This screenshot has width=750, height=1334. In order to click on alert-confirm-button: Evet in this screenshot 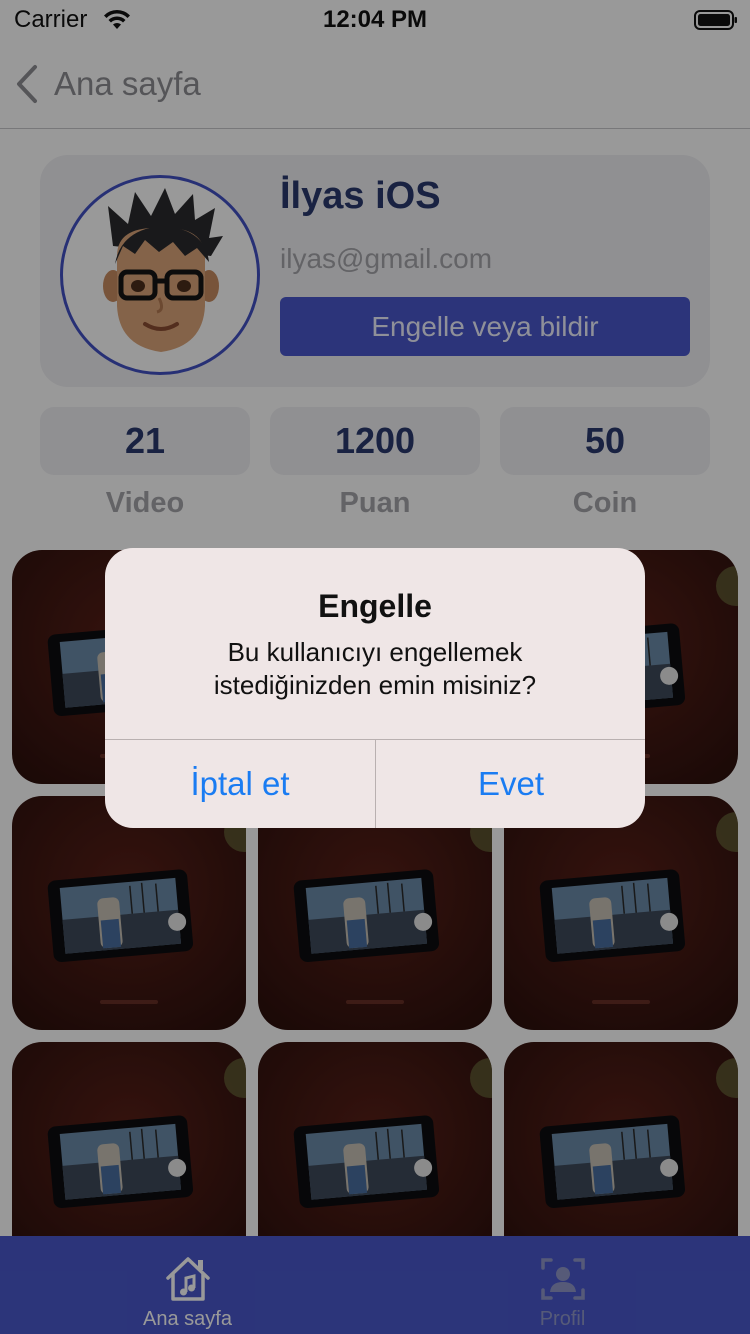, I will do `click(510, 784)`.